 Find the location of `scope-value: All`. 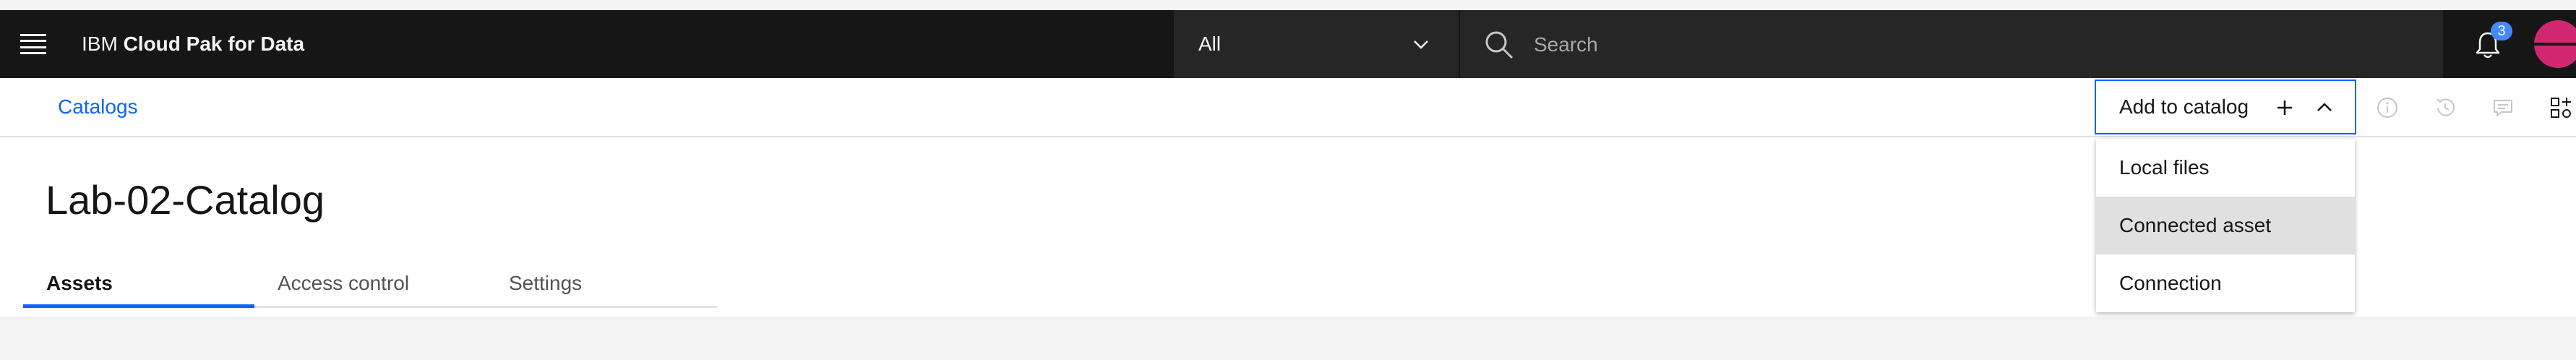

scope-value: All is located at coordinates (1210, 44).